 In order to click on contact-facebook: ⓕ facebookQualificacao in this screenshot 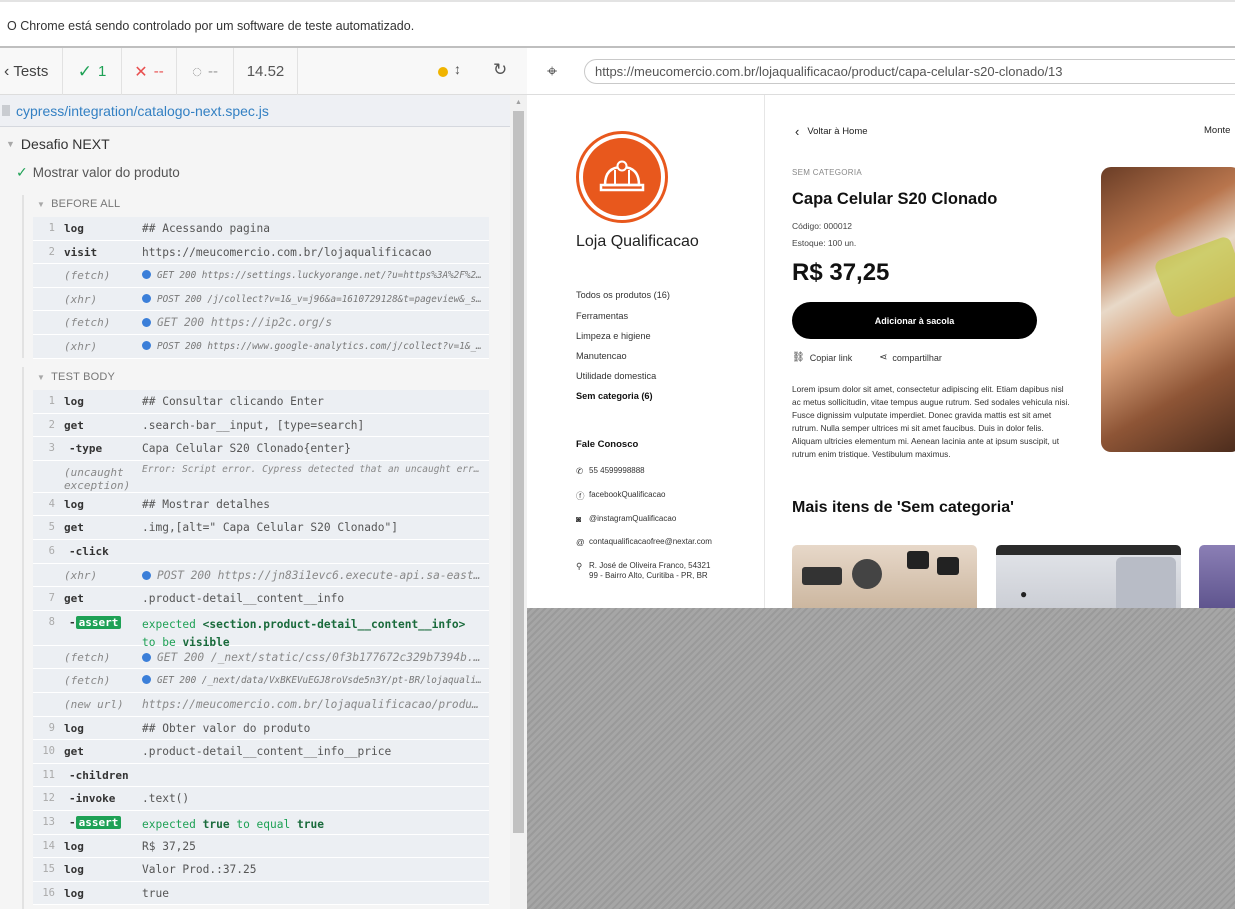, I will do `click(621, 496)`.